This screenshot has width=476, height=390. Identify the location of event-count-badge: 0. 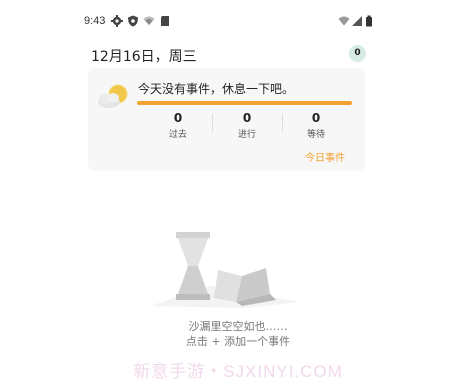
(357, 53).